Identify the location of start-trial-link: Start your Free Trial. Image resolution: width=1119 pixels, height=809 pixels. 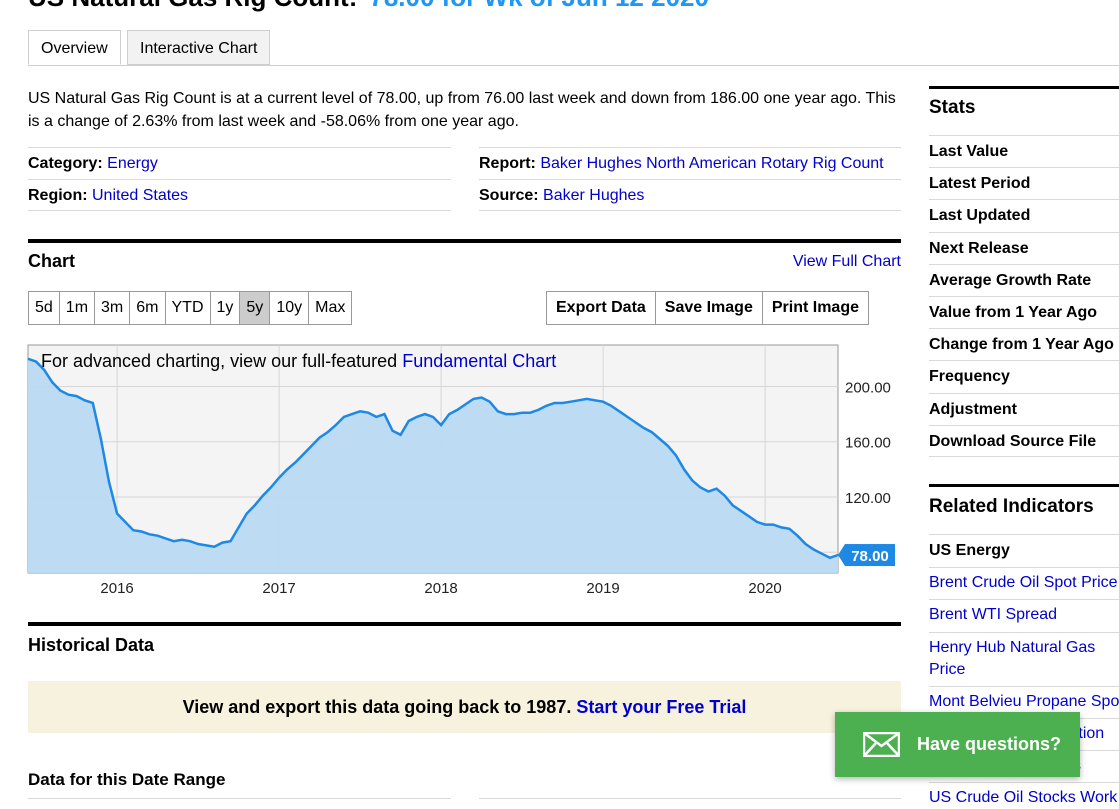
(661, 707).